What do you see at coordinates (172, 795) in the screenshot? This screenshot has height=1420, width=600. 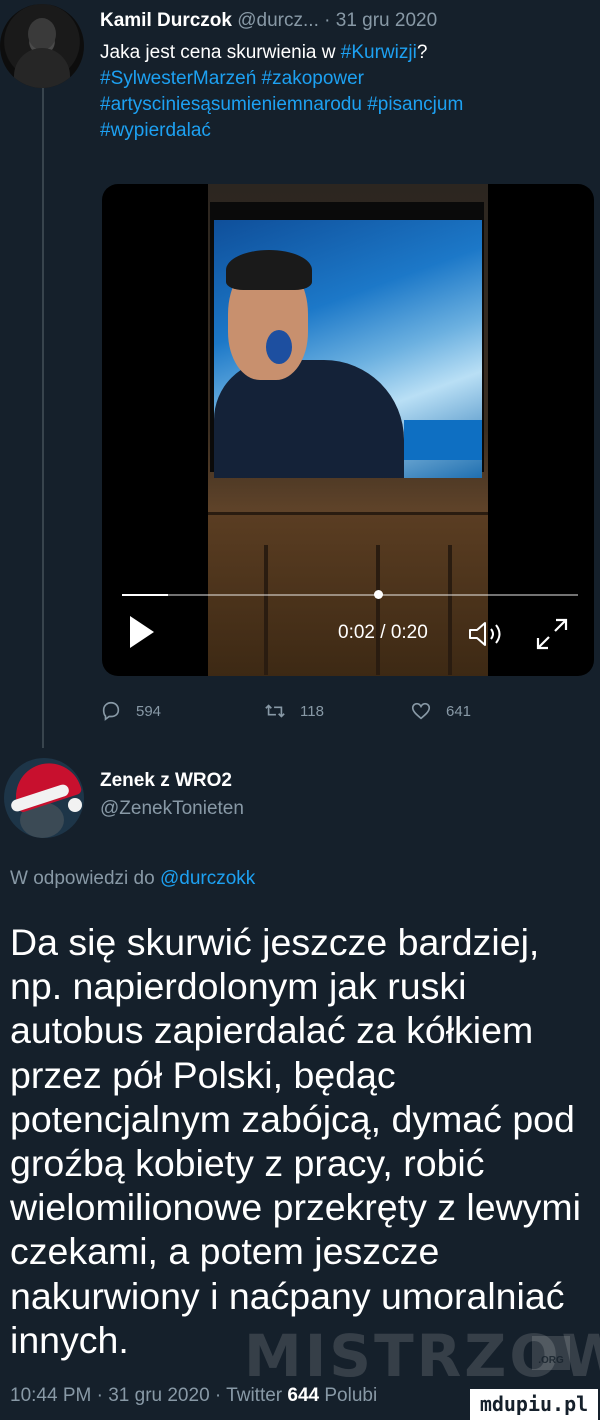 I see `reply-header: Zenek z WRO2 @ZenekTonieten` at bounding box center [172, 795].